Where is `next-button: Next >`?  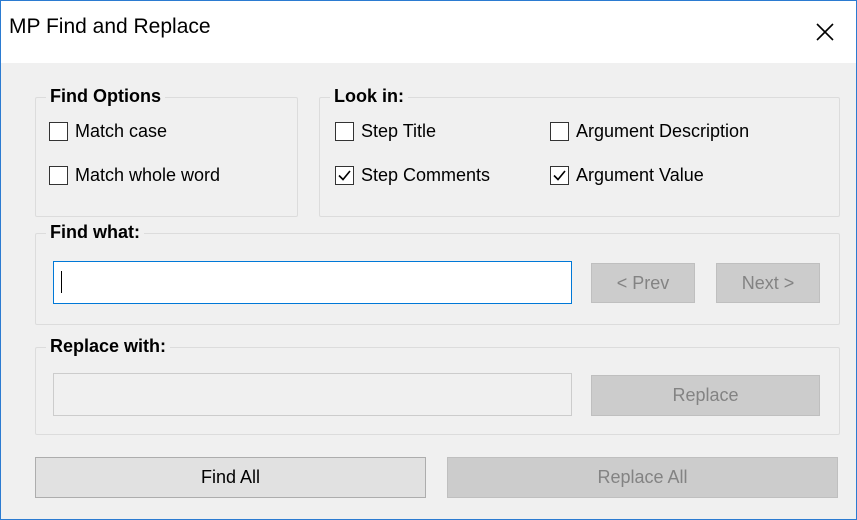
next-button: Next > is located at coordinates (768, 283).